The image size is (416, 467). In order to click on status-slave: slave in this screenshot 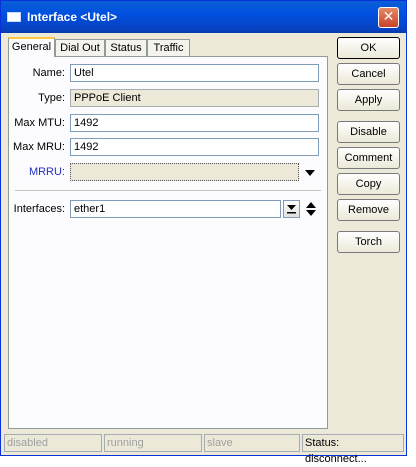, I will do `click(252, 443)`.